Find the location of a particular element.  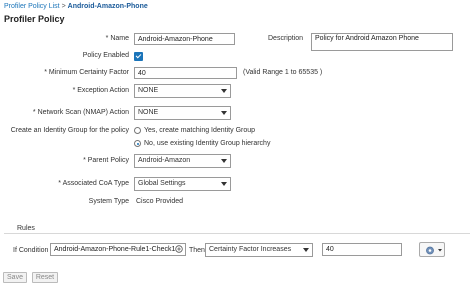

page-title: Profiler Policy is located at coordinates (34, 19).